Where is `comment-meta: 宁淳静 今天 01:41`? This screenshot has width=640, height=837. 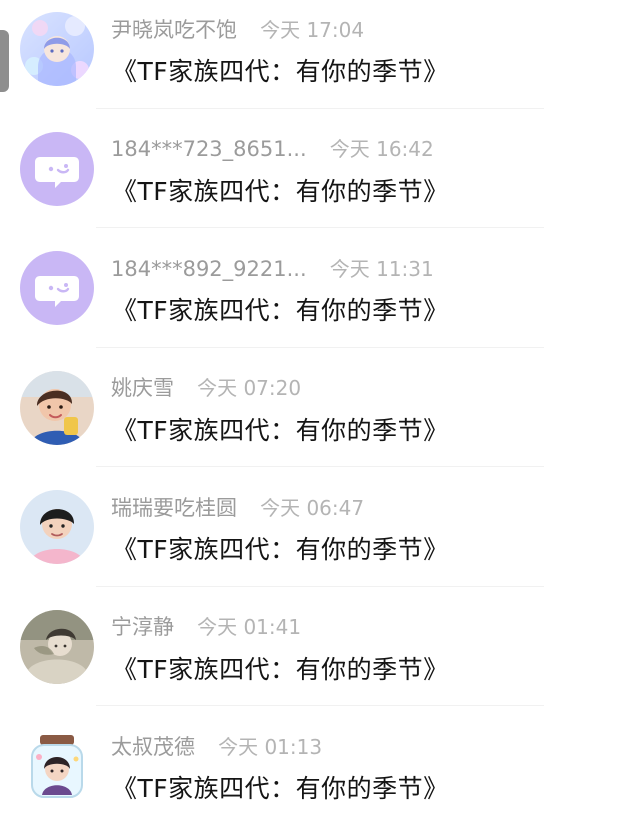
comment-meta: 宁淳静 今天 01:41 is located at coordinates (206, 627).